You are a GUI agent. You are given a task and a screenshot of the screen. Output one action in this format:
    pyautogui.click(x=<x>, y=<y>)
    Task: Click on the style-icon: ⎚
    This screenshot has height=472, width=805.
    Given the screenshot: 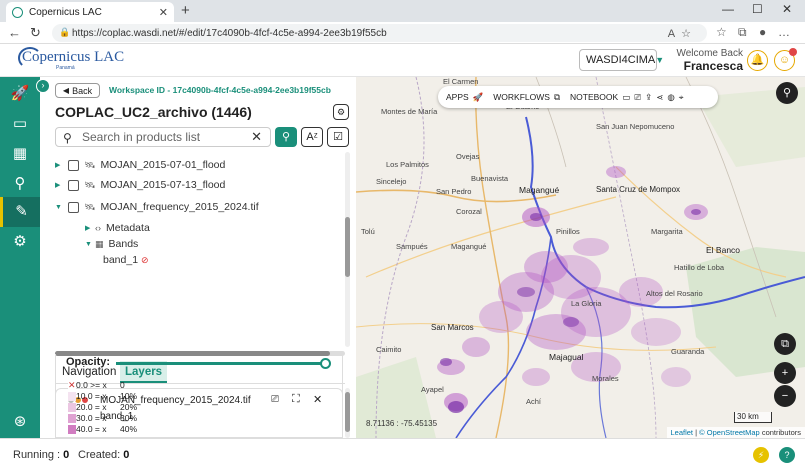 What is the action you would take?
    pyautogui.click(x=637, y=97)
    